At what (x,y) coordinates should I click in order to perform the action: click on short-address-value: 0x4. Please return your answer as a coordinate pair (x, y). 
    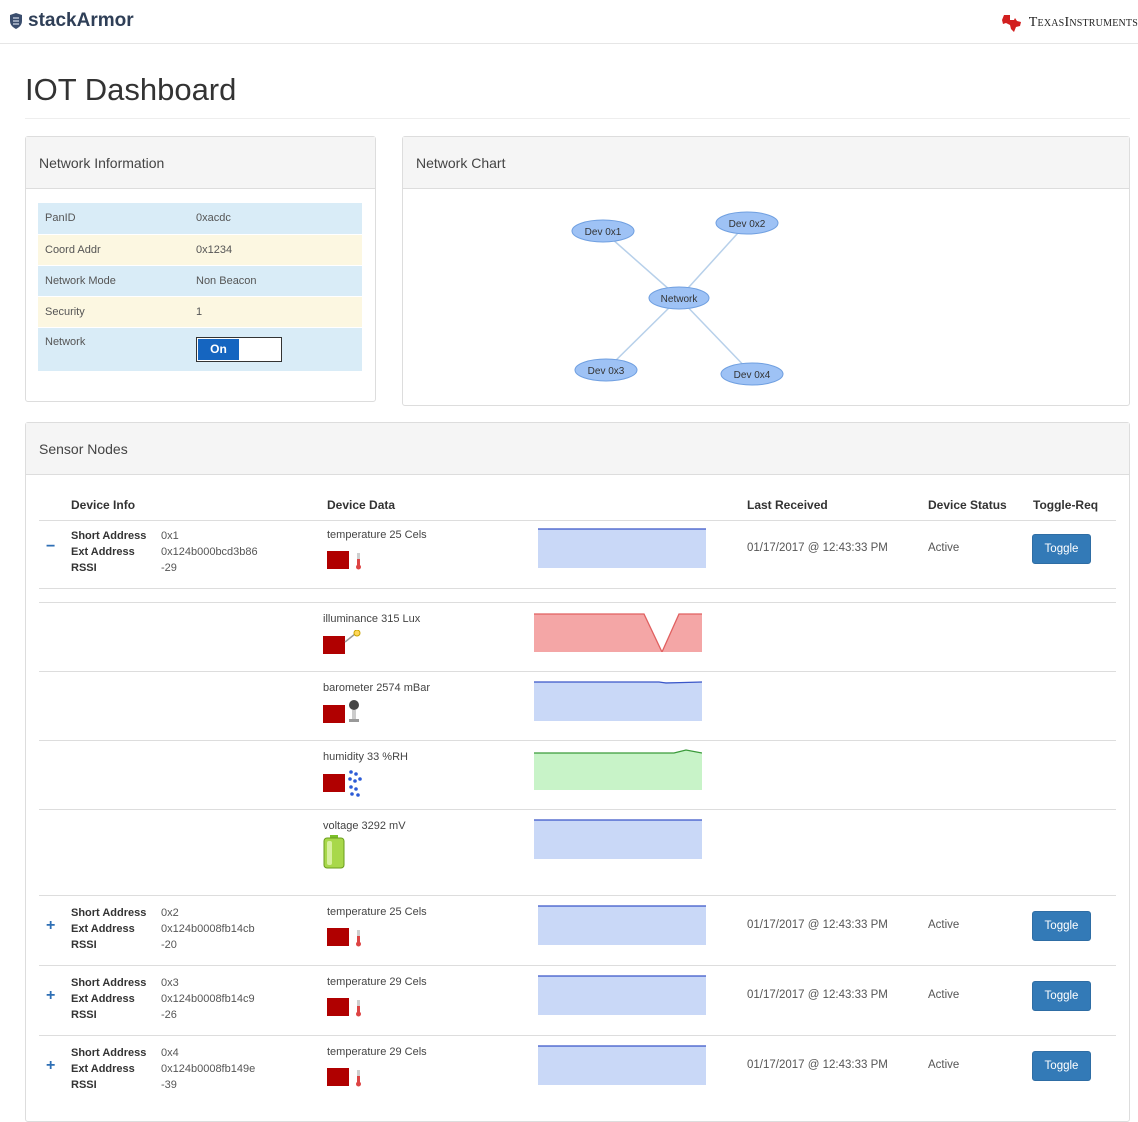
    Looking at the image, I should click on (170, 1053).